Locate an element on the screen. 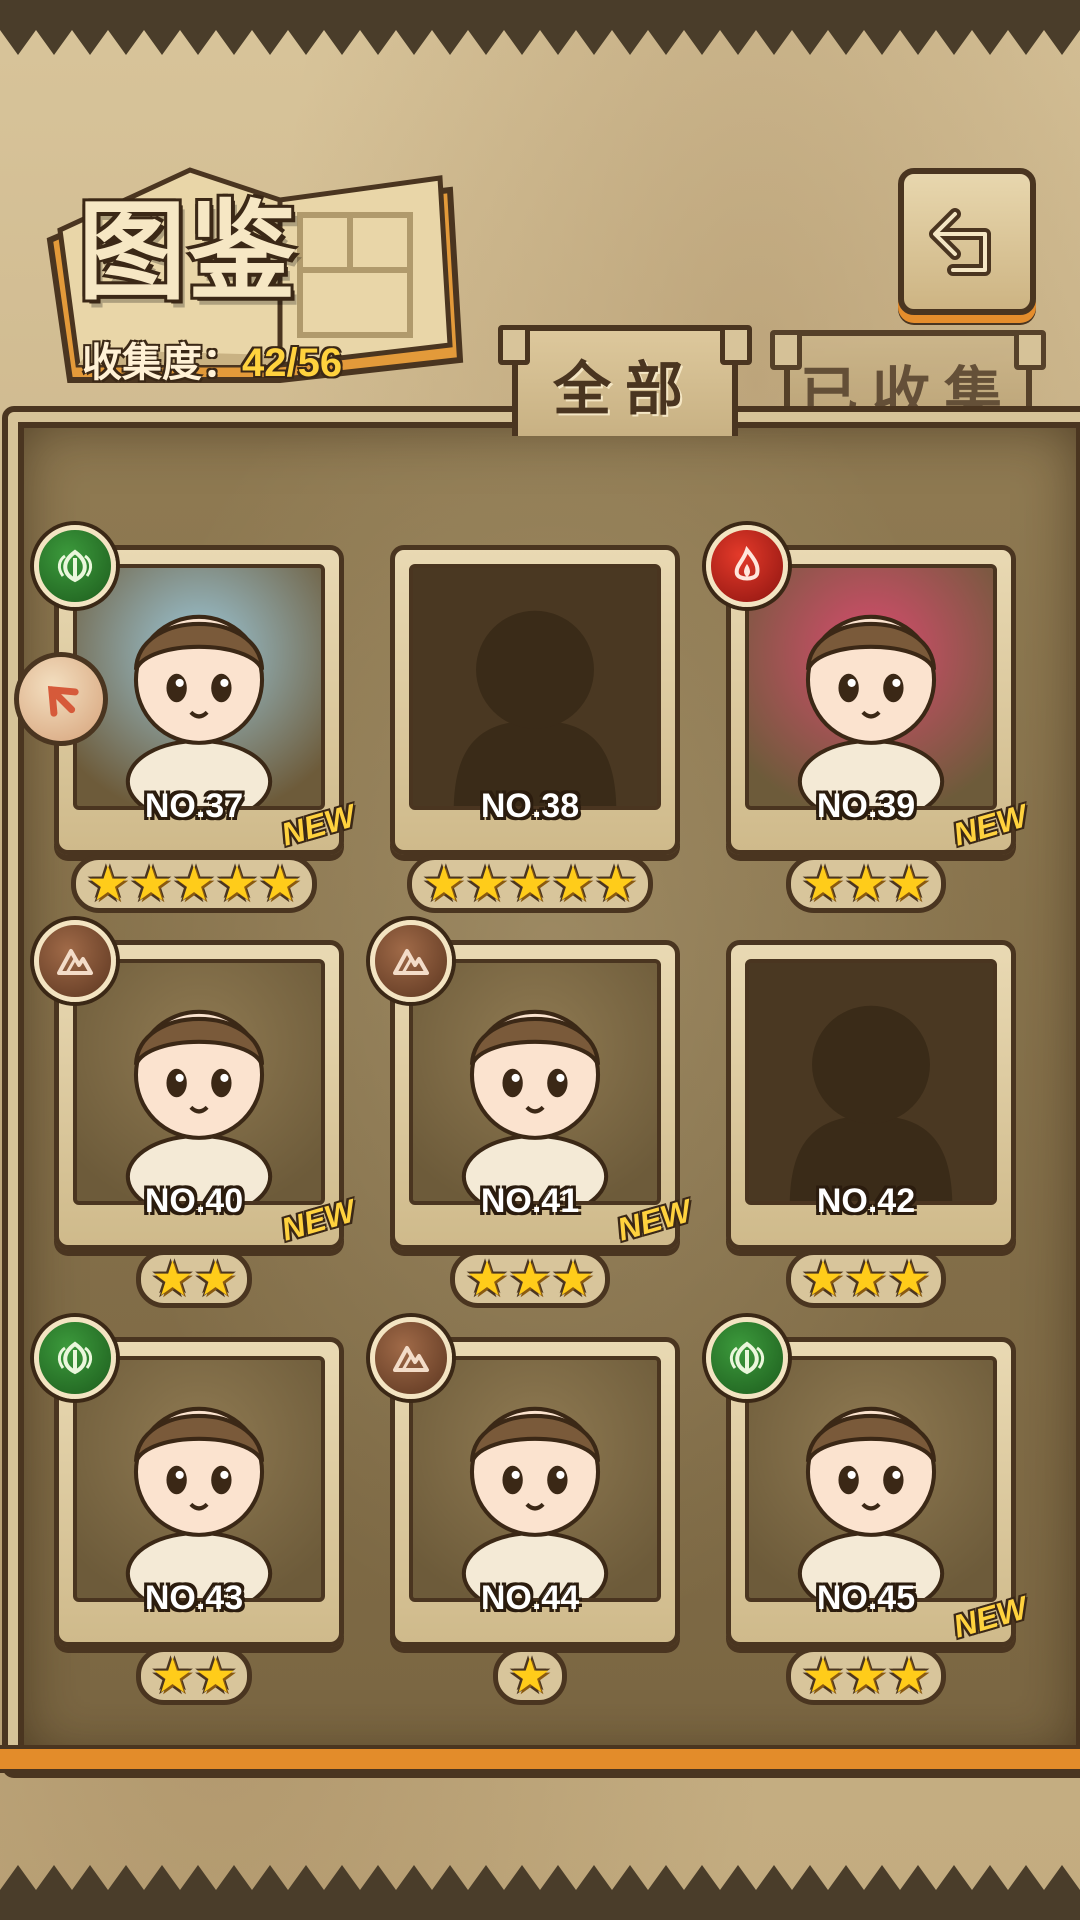 The image size is (1080, 1920). tab-all: 全部 is located at coordinates (625, 380).